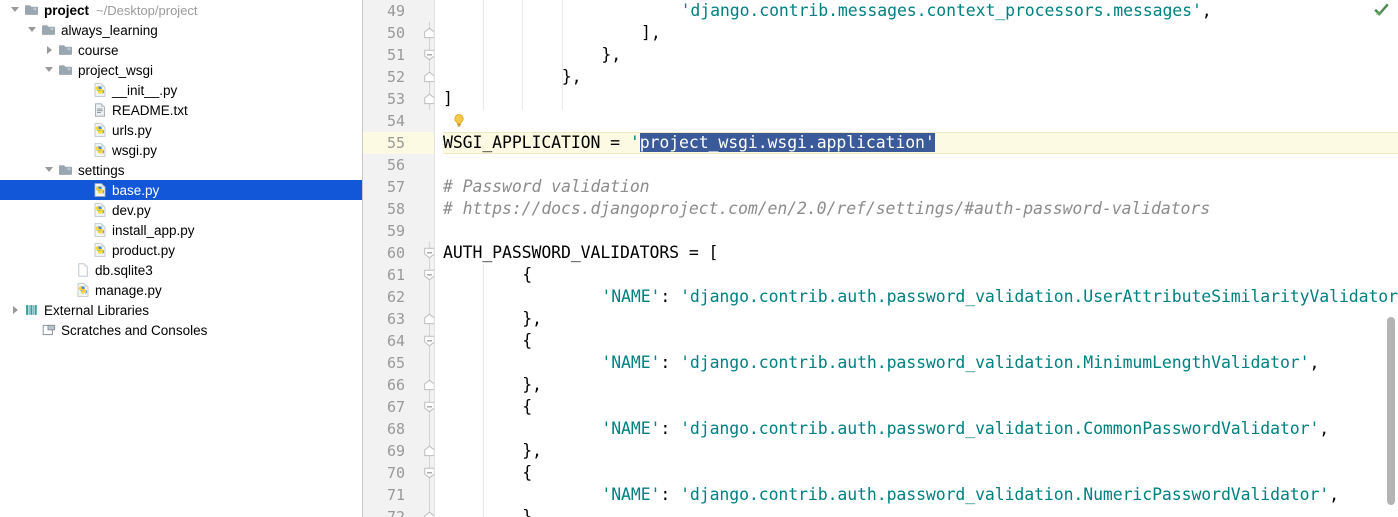  I want to click on tree-row-product-py: product.py, so click(181, 250).